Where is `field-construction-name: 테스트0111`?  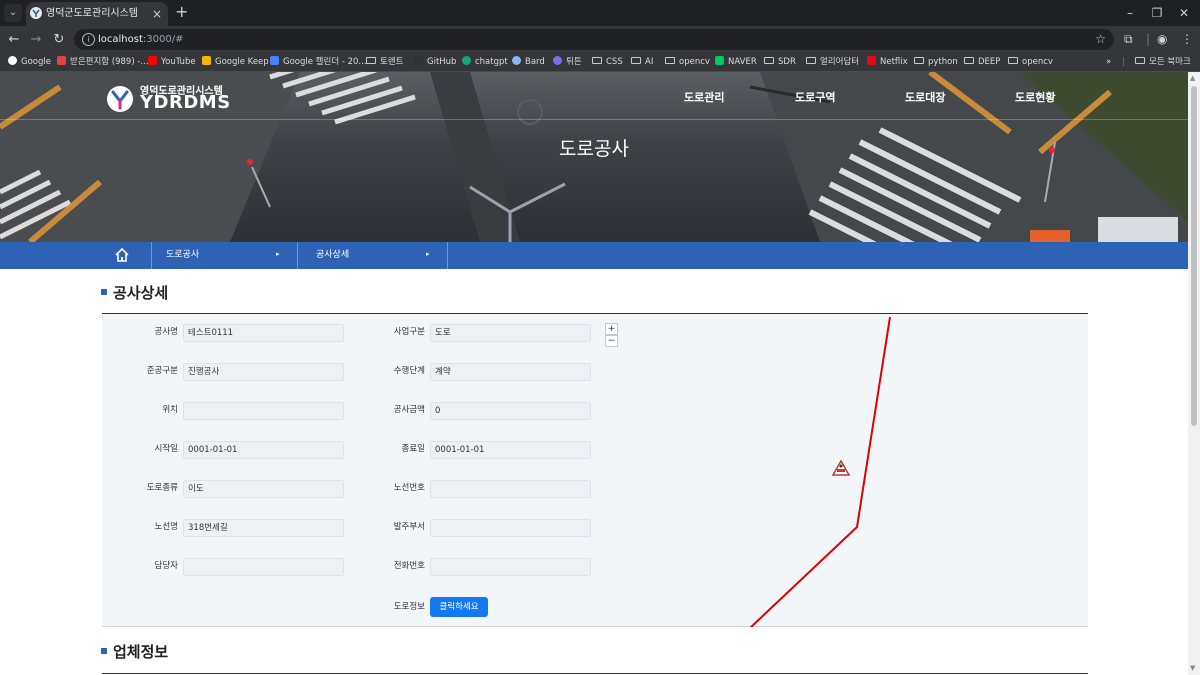 field-construction-name: 테스트0111 is located at coordinates (263, 333).